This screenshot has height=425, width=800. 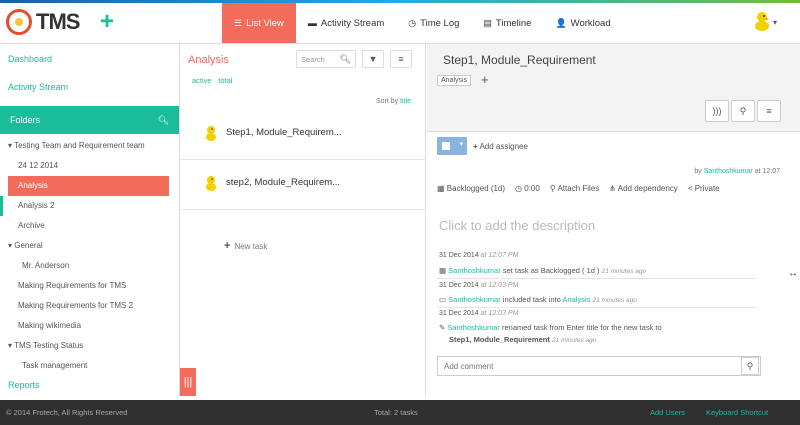 What do you see at coordinates (737, 412) in the screenshot?
I see `keyboard-shortcut-link: Keyboard Shortcut` at bounding box center [737, 412].